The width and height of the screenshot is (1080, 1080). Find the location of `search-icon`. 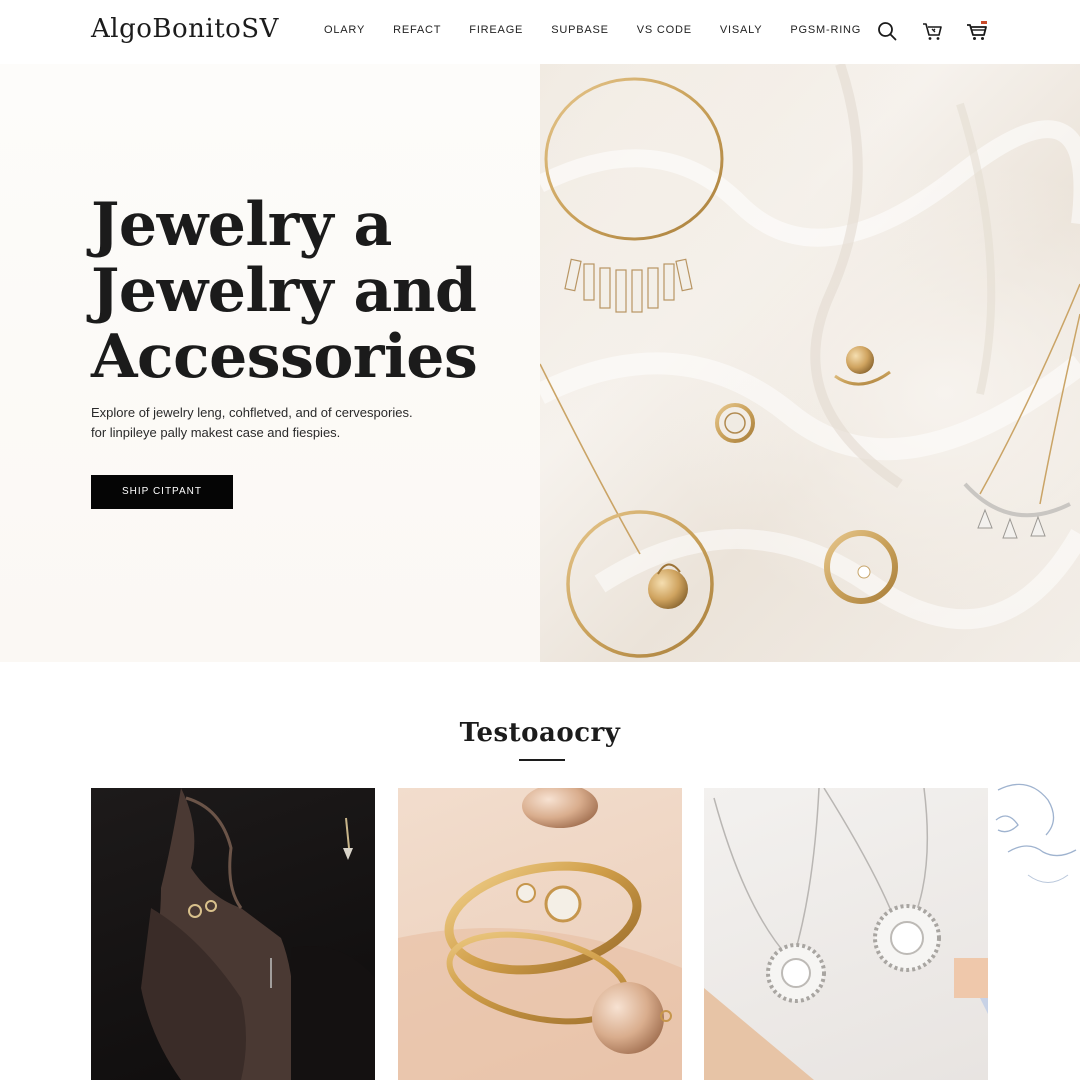

search-icon is located at coordinates (887, 31).